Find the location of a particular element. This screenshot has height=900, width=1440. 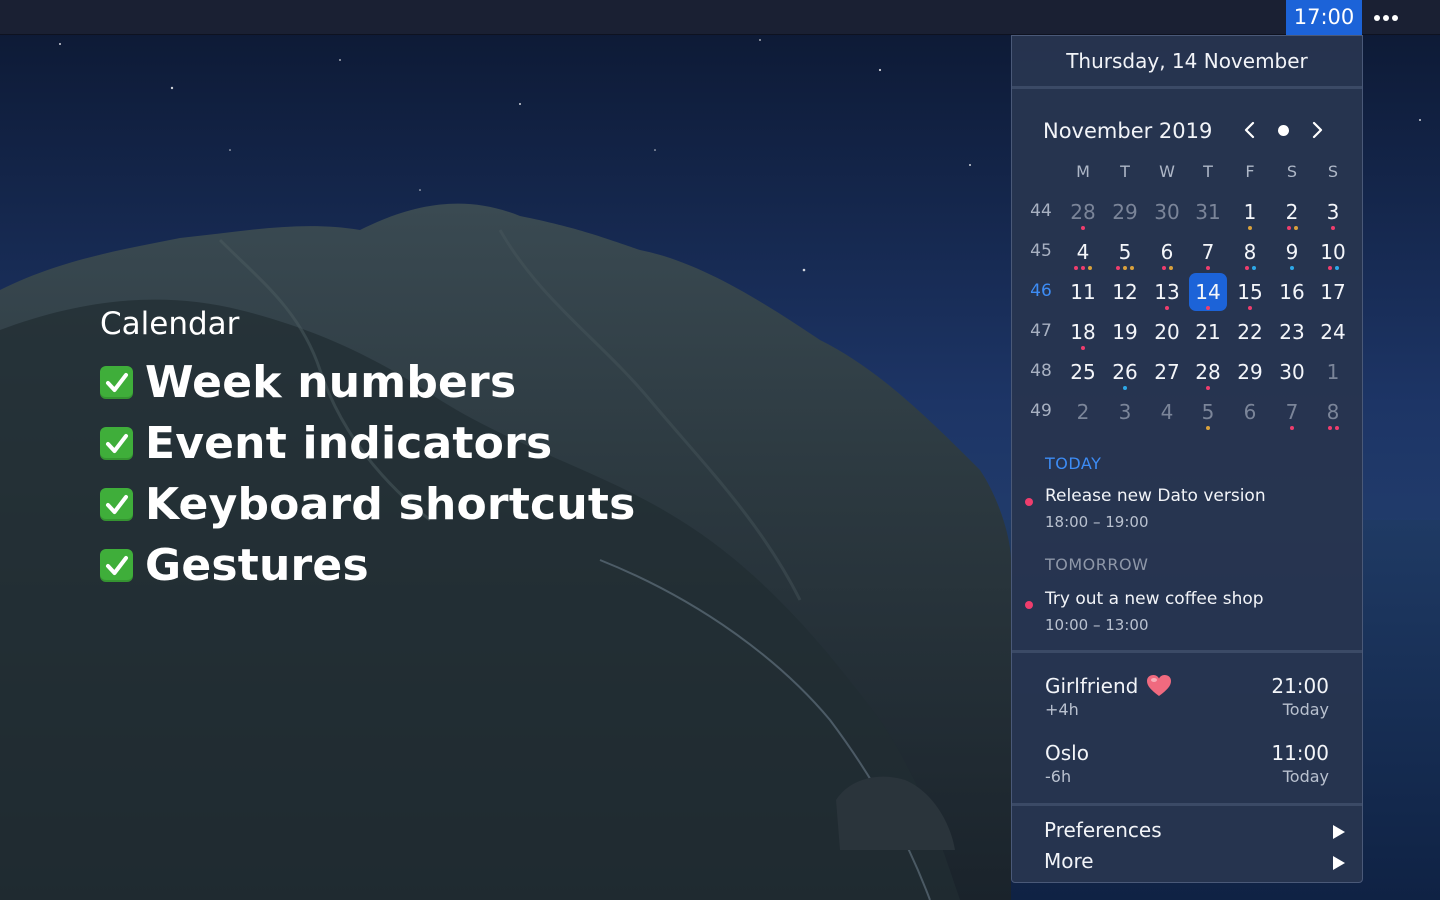

chevron-right-icon is located at coordinates (1317, 130).